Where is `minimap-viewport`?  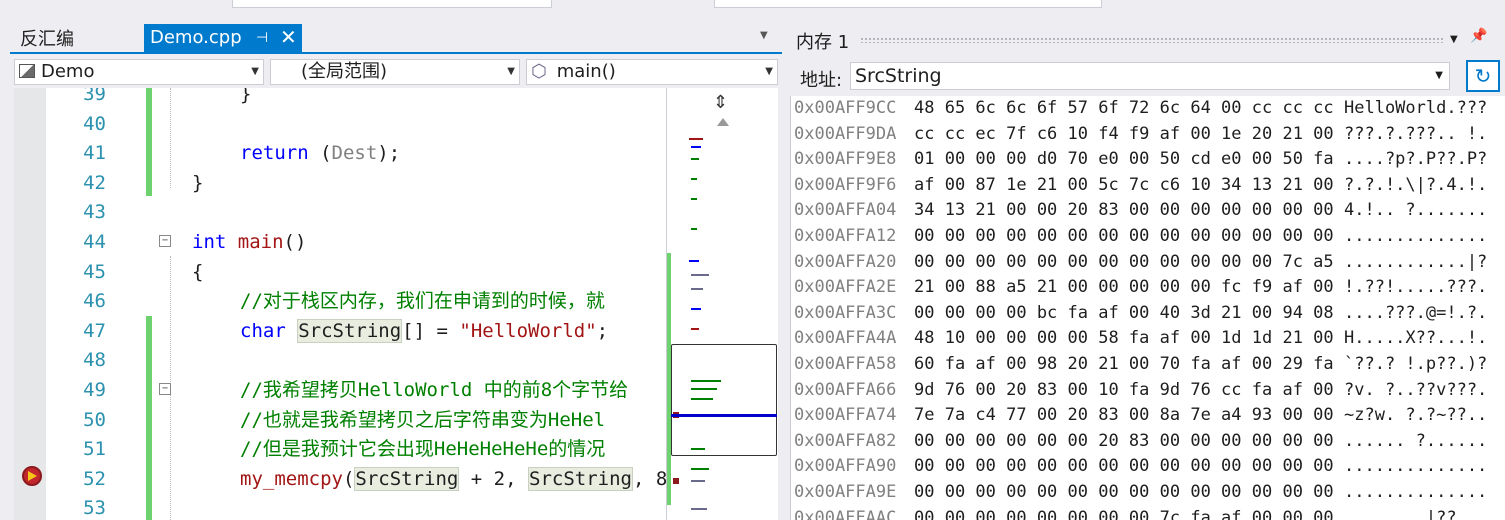 minimap-viewport is located at coordinates (724, 400).